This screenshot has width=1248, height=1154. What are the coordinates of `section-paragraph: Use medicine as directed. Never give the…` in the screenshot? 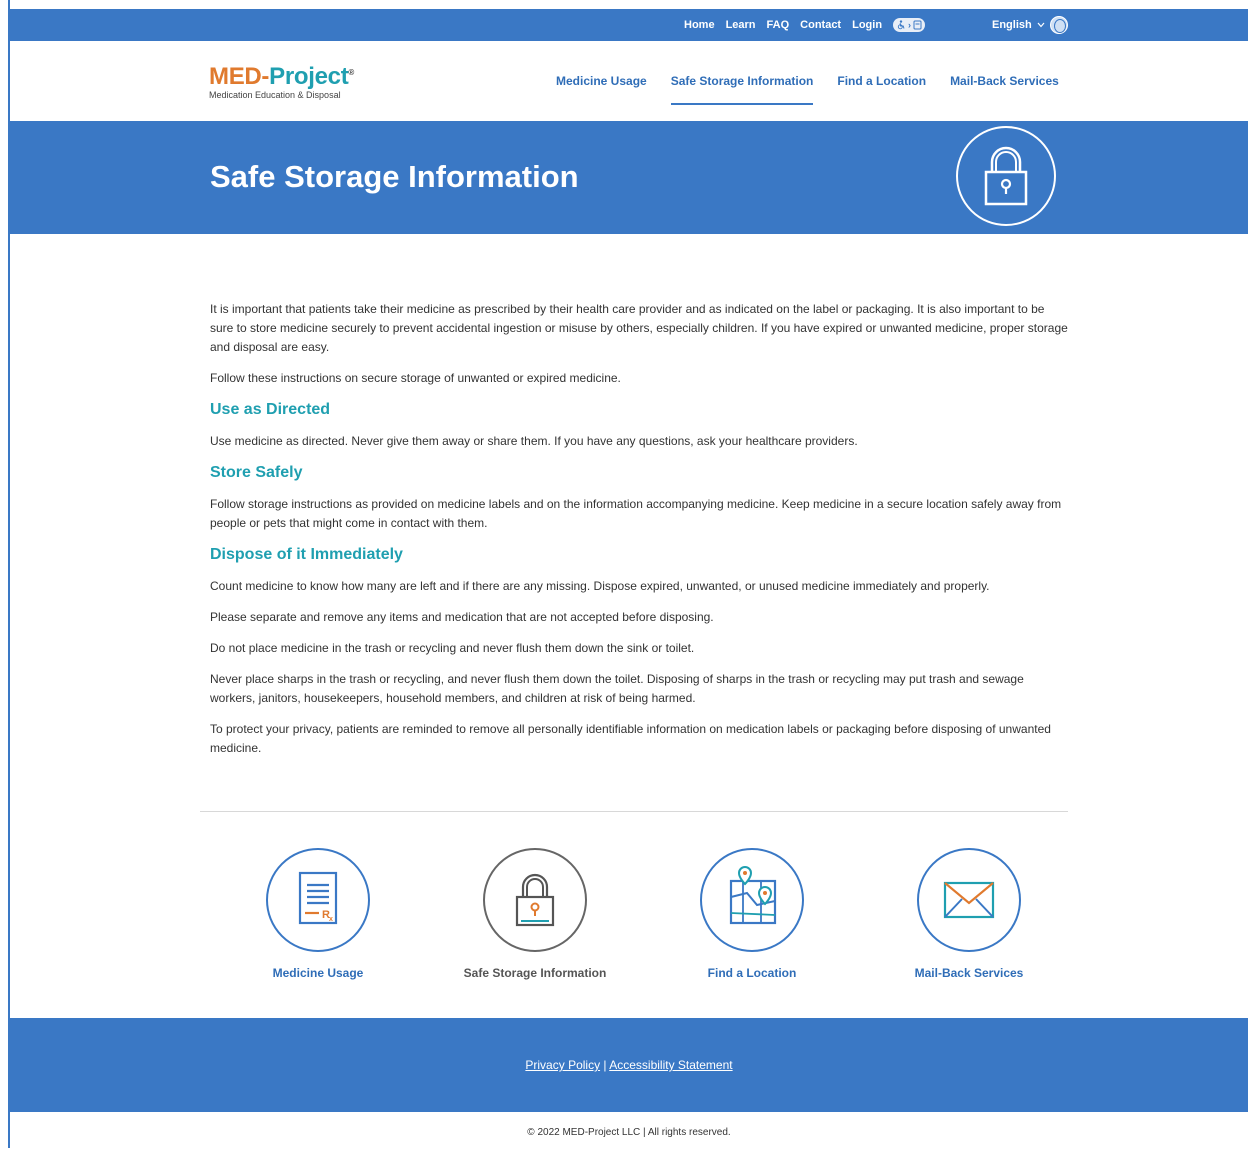 It's located at (534, 441).